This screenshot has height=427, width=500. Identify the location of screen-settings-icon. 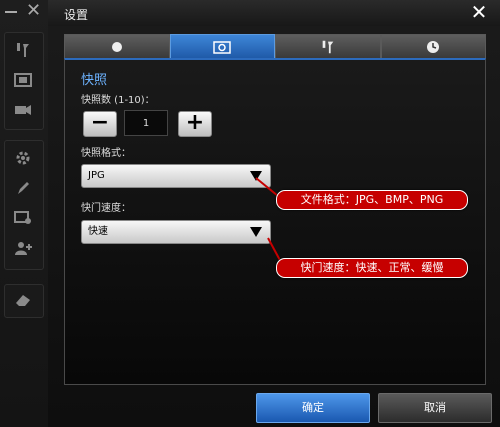
(23, 218).